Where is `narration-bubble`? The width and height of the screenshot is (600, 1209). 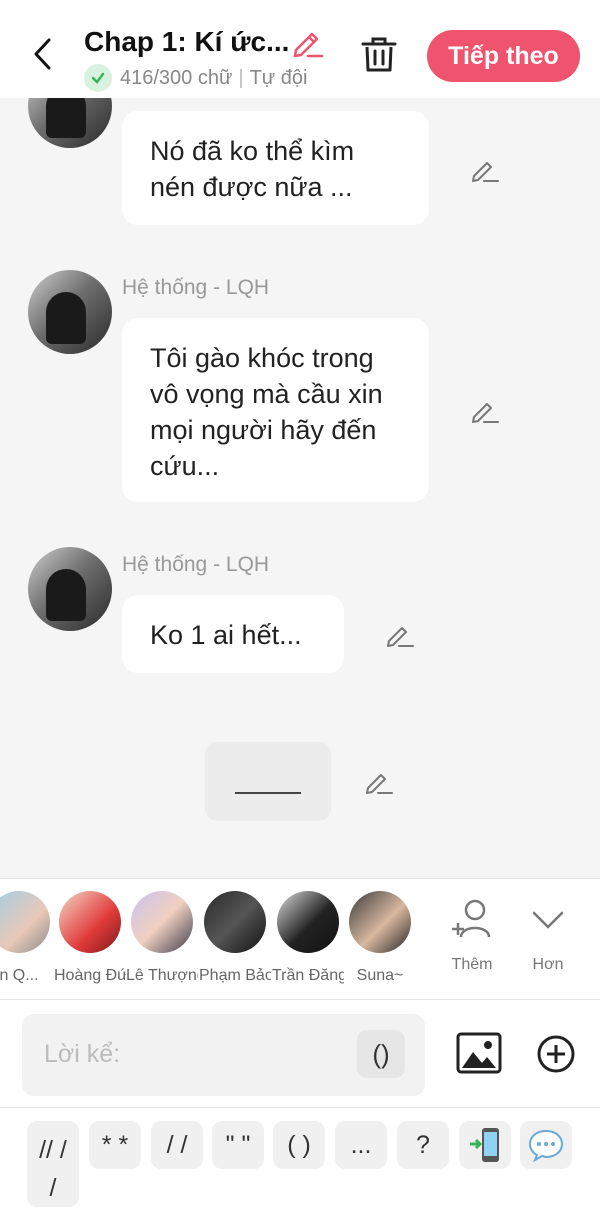 narration-bubble is located at coordinates (268, 781).